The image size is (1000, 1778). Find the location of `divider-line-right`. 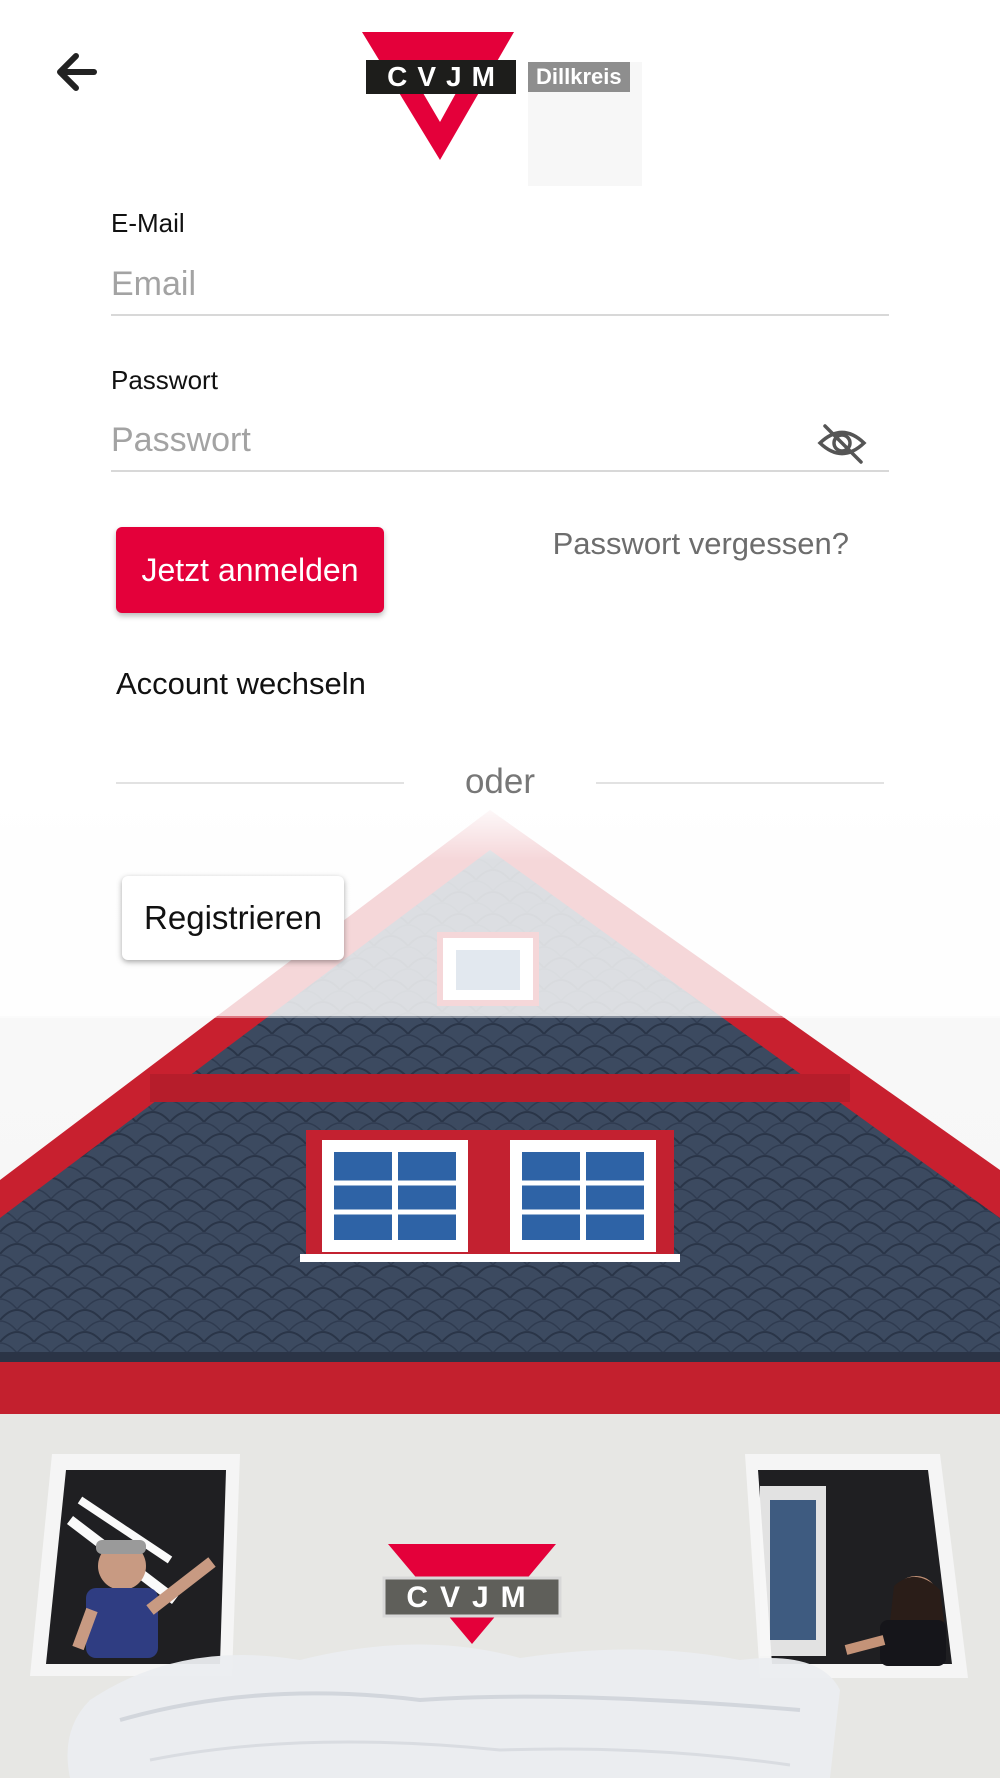

divider-line-right is located at coordinates (740, 783).